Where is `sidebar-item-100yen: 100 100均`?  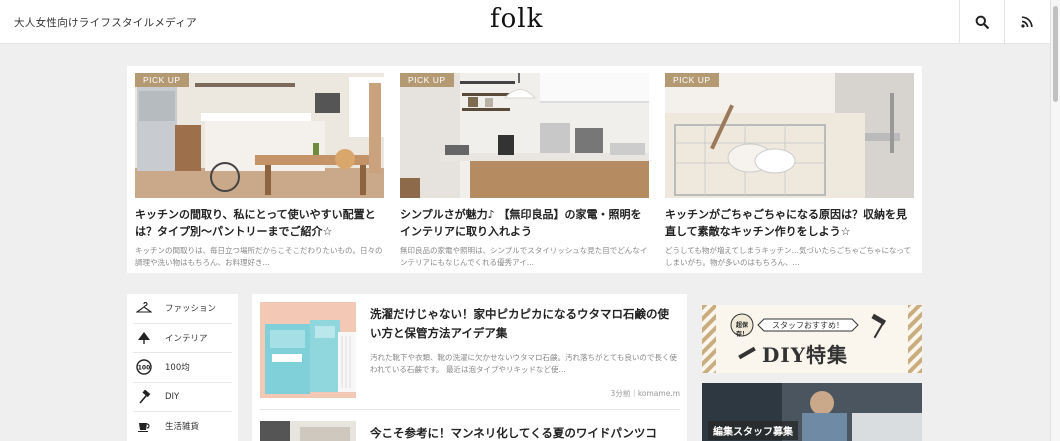 sidebar-item-100yen: 100 100均 is located at coordinates (182, 368).